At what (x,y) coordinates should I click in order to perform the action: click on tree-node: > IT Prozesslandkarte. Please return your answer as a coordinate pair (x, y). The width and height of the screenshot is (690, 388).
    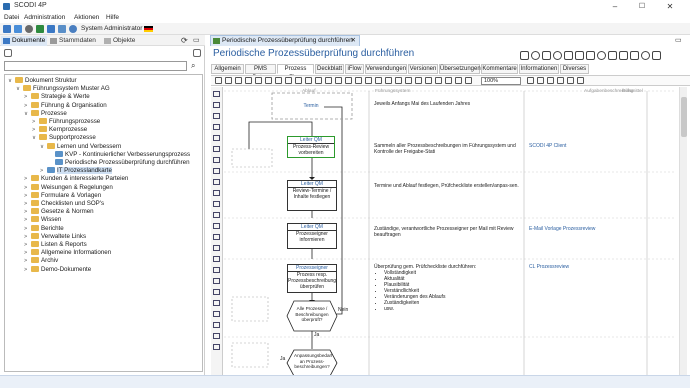
    Looking at the image, I should click on (76, 171).